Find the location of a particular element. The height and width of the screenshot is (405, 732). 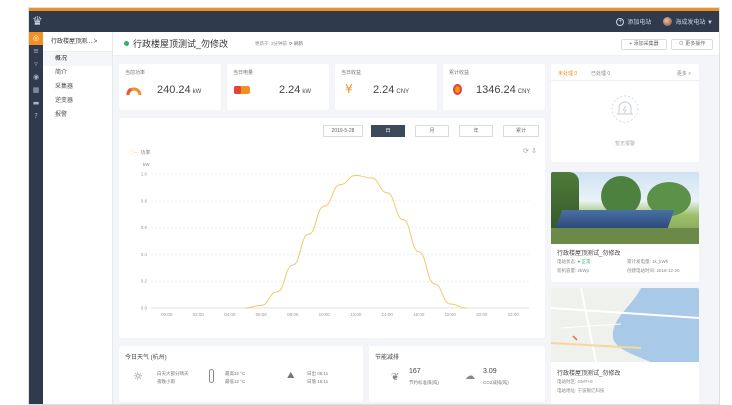

station-status: 电站状态: ● 正常 is located at coordinates (573, 262).